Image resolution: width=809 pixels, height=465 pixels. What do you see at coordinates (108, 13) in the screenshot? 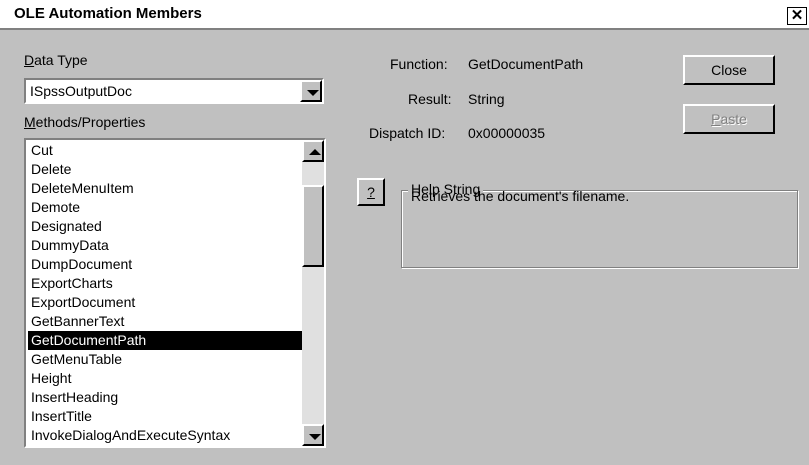
I see `window-title: OLE Automation Members` at bounding box center [108, 13].